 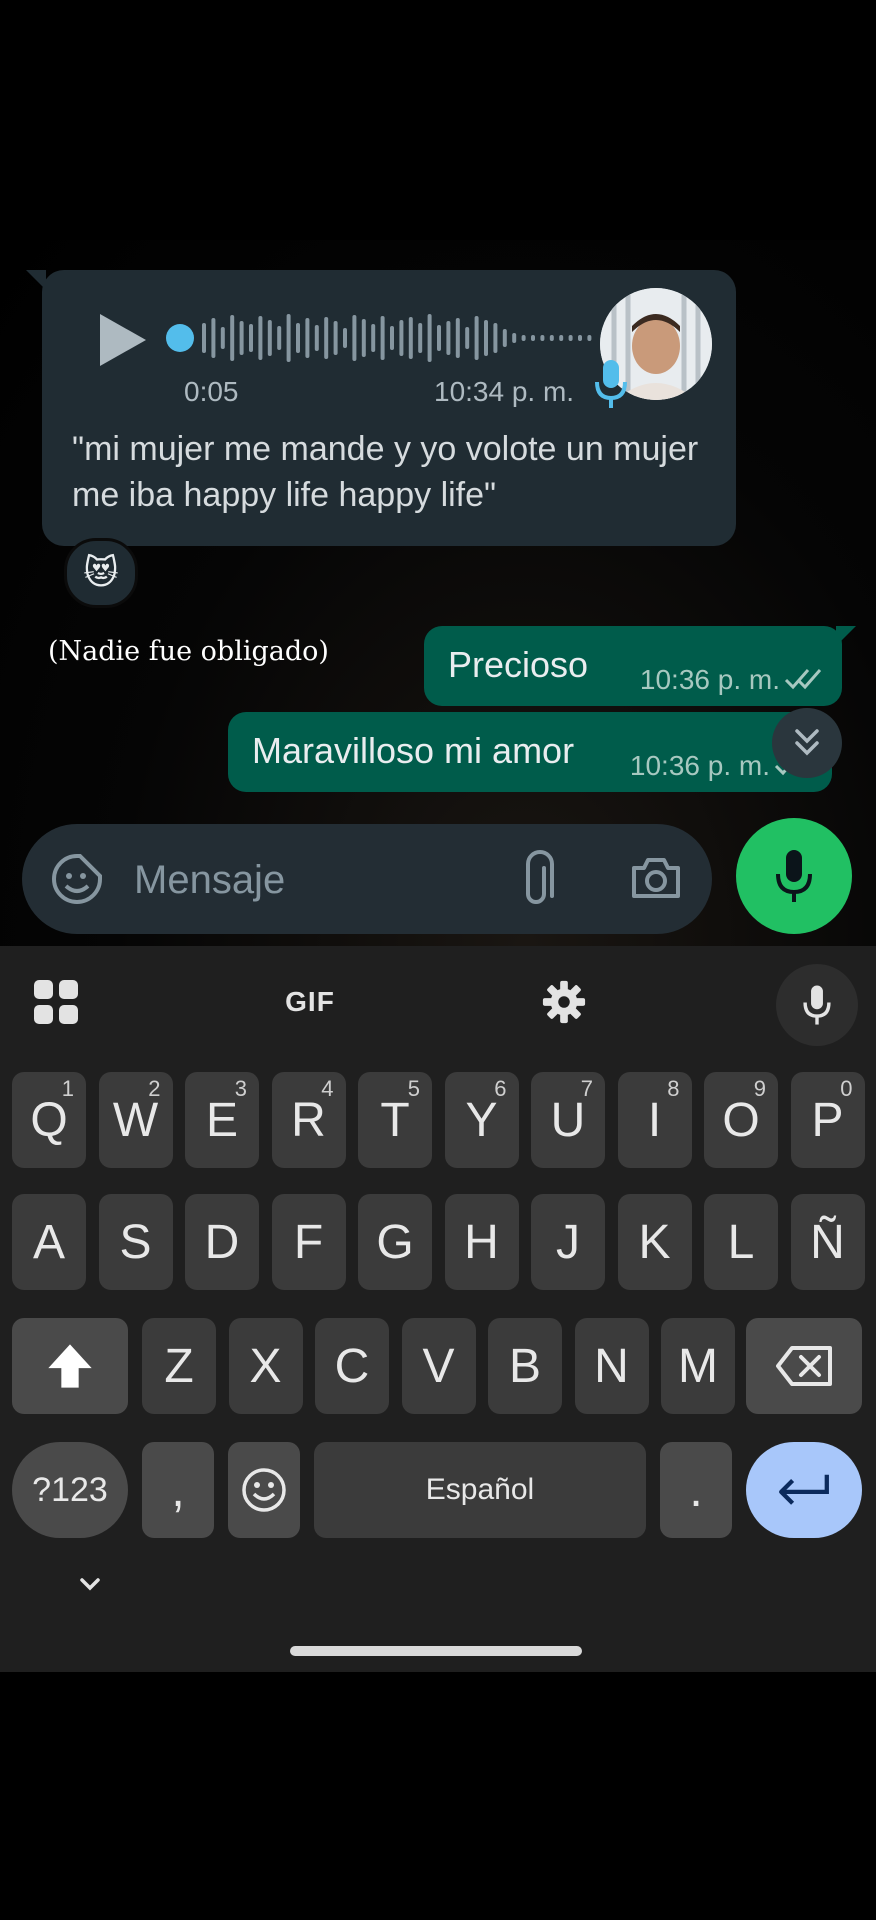 What do you see at coordinates (413, 1088) in the screenshot?
I see `key-number-hint: 5` at bounding box center [413, 1088].